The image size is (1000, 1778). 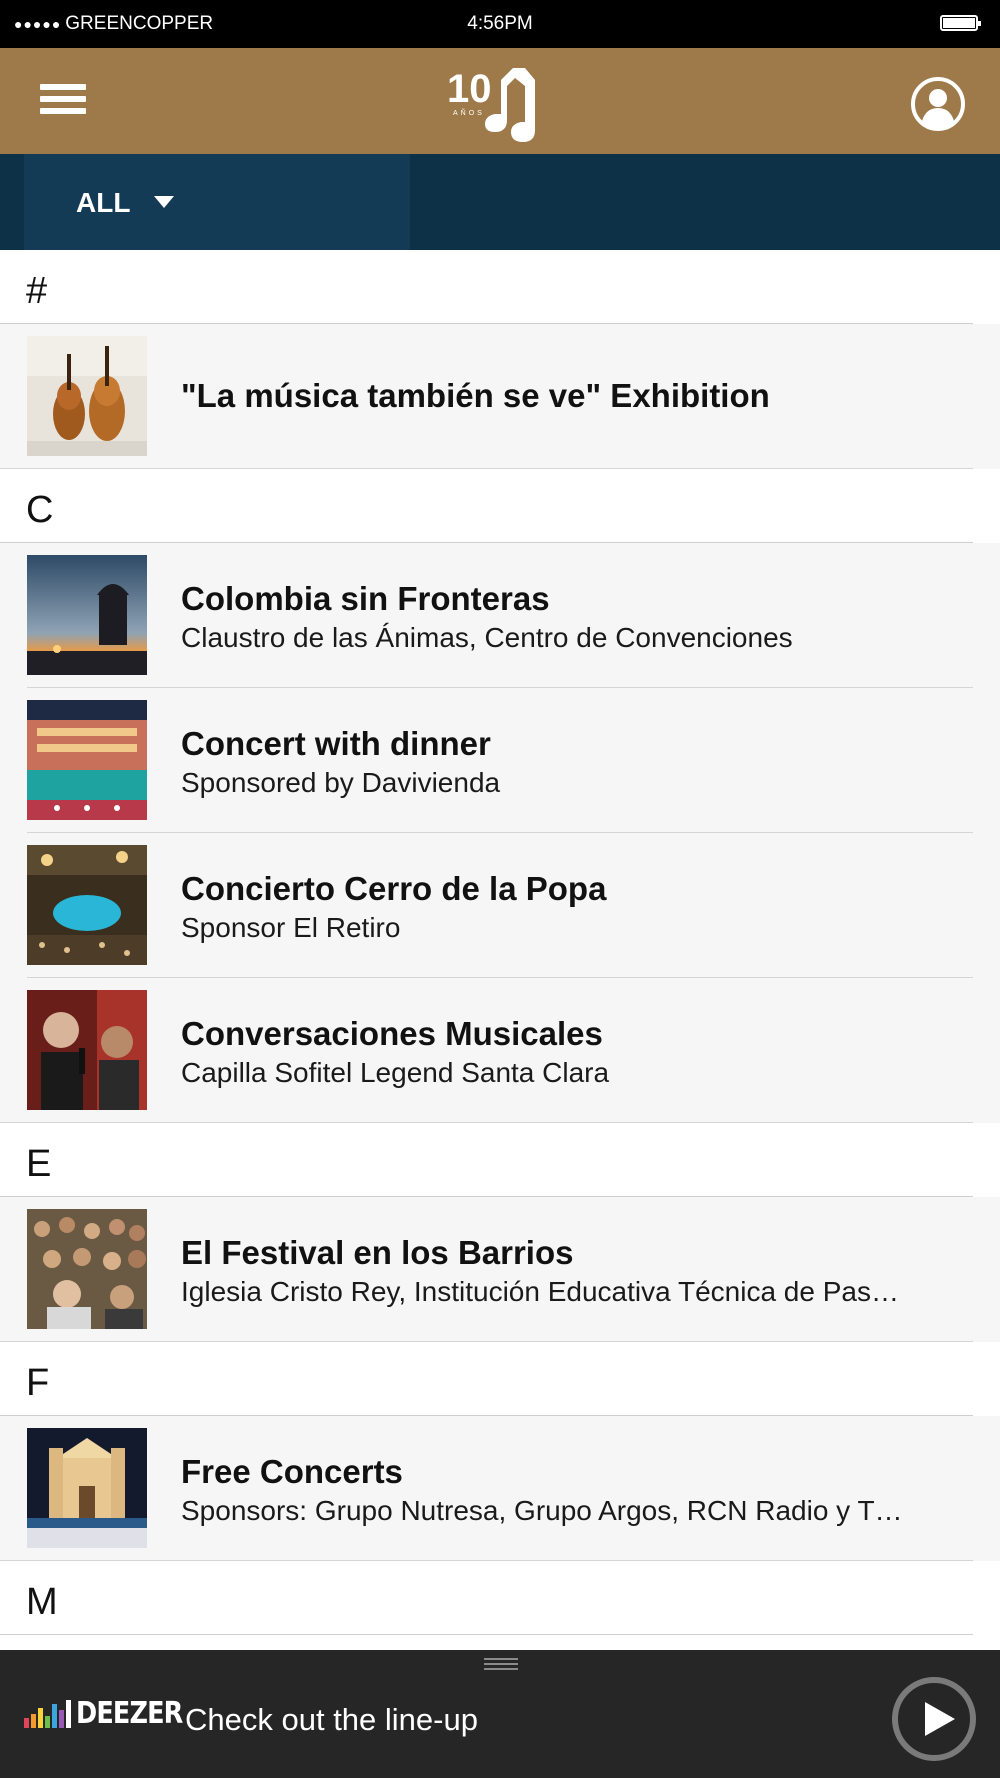 I want to click on filter-bar: ALL, so click(x=500, y=202).